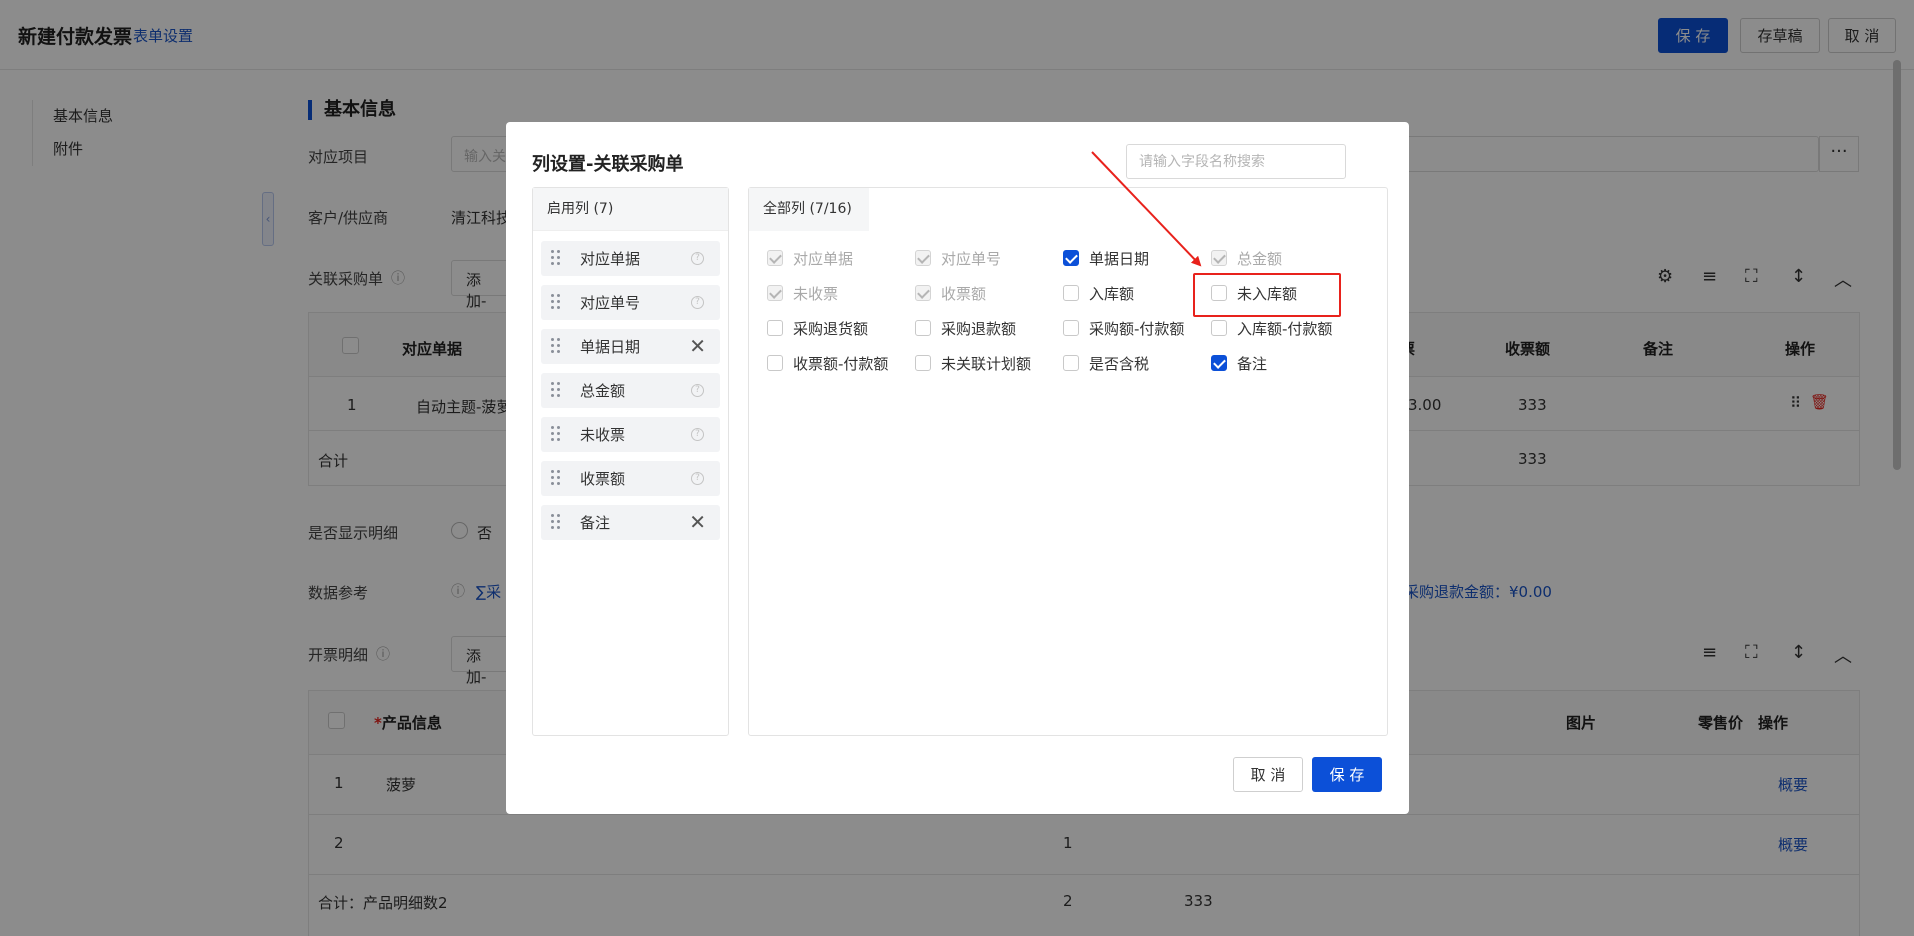 Image resolution: width=1914 pixels, height=936 pixels. I want to click on field-search-input, so click(1236, 161).